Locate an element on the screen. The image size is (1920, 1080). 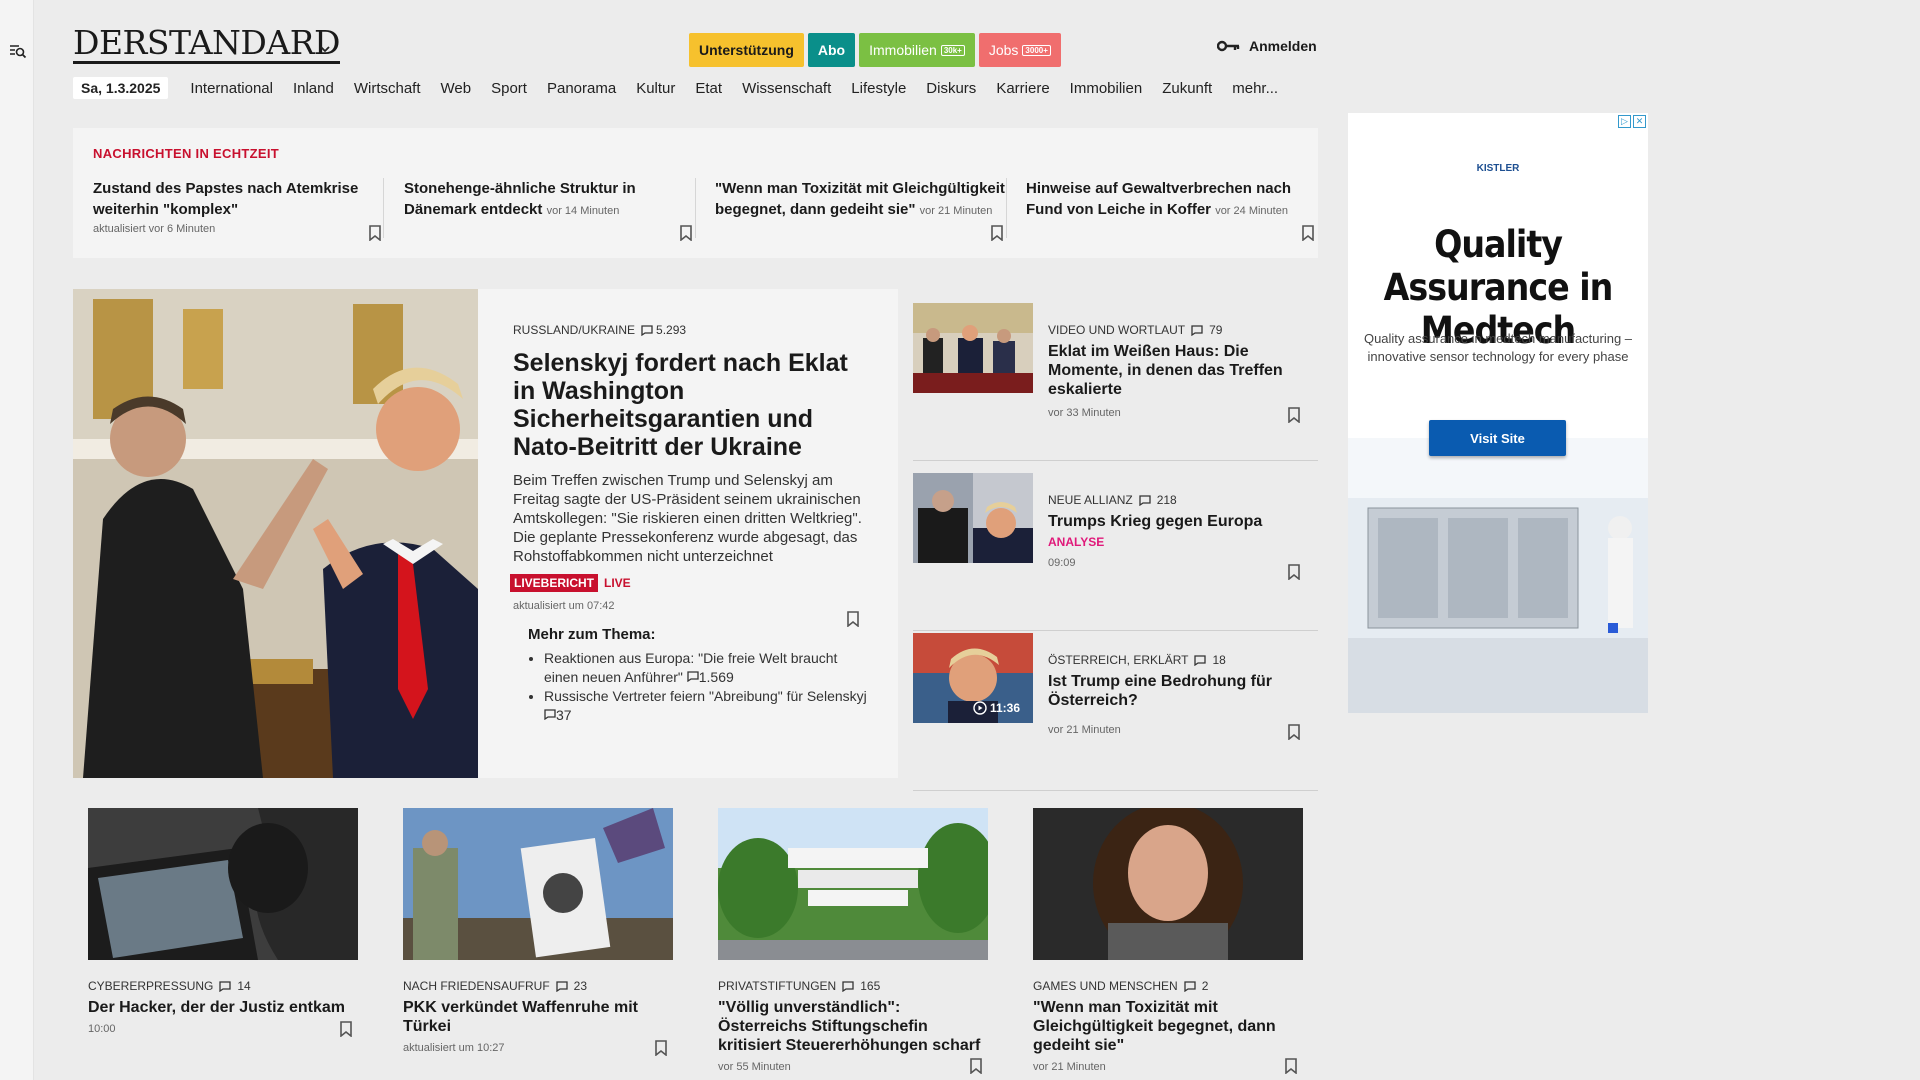
comment-count-value: 23 is located at coordinates (580, 986).